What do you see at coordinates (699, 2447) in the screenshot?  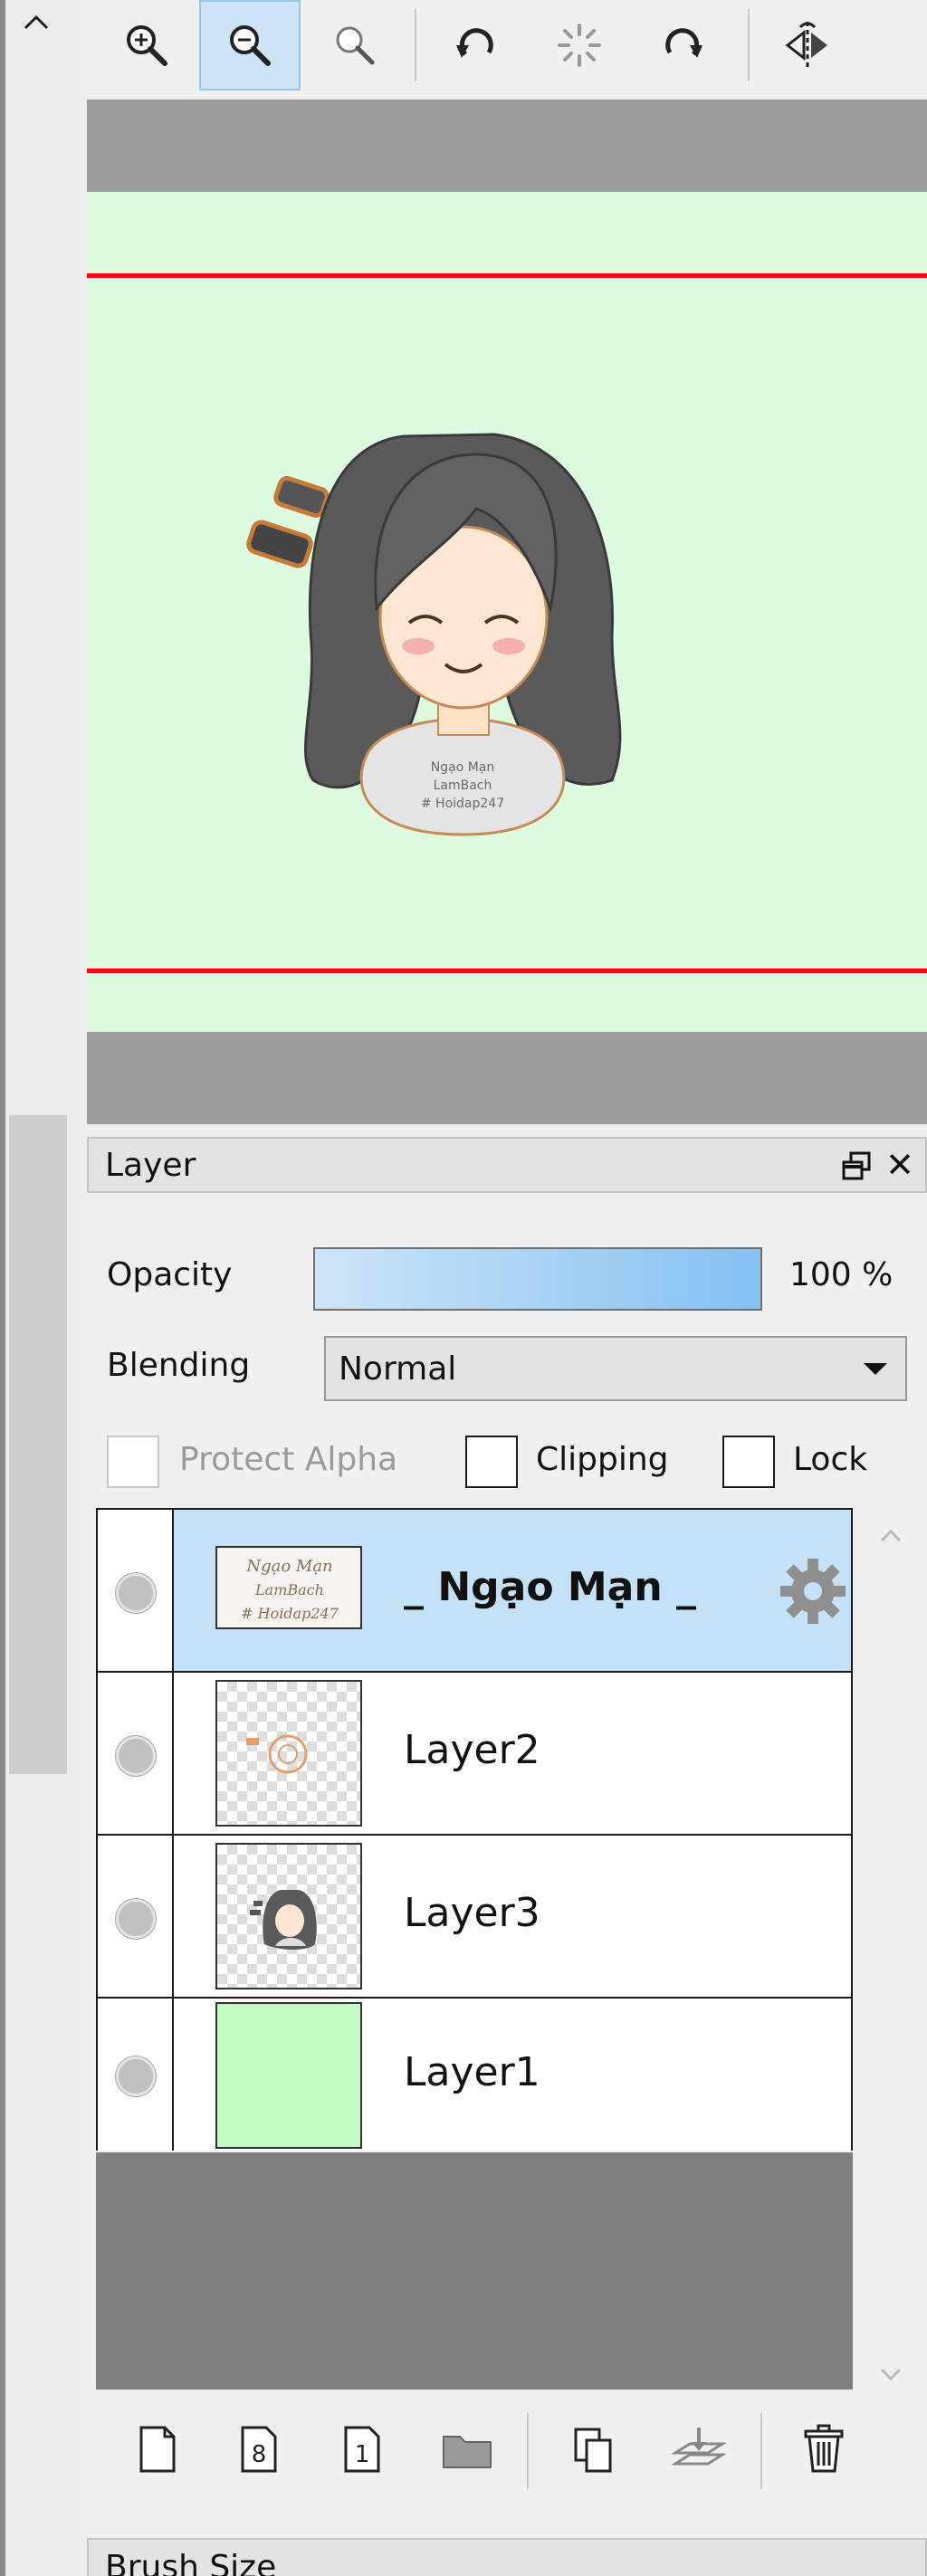 I see `merge-down-icon` at bounding box center [699, 2447].